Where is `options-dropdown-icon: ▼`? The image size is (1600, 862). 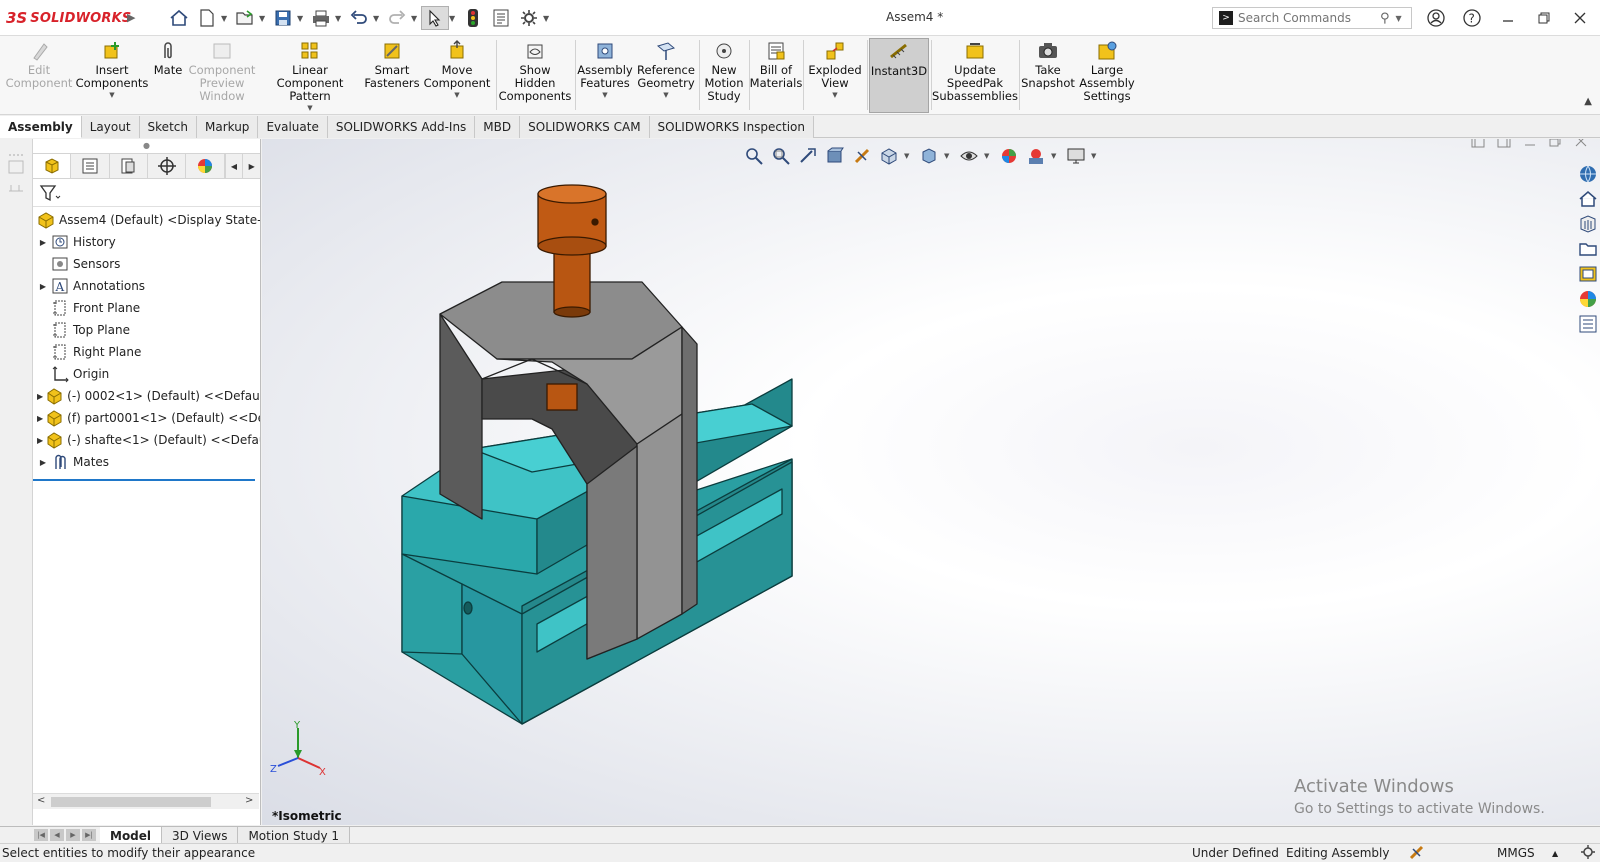
options-dropdown-icon: ▼ is located at coordinates (548, 18).